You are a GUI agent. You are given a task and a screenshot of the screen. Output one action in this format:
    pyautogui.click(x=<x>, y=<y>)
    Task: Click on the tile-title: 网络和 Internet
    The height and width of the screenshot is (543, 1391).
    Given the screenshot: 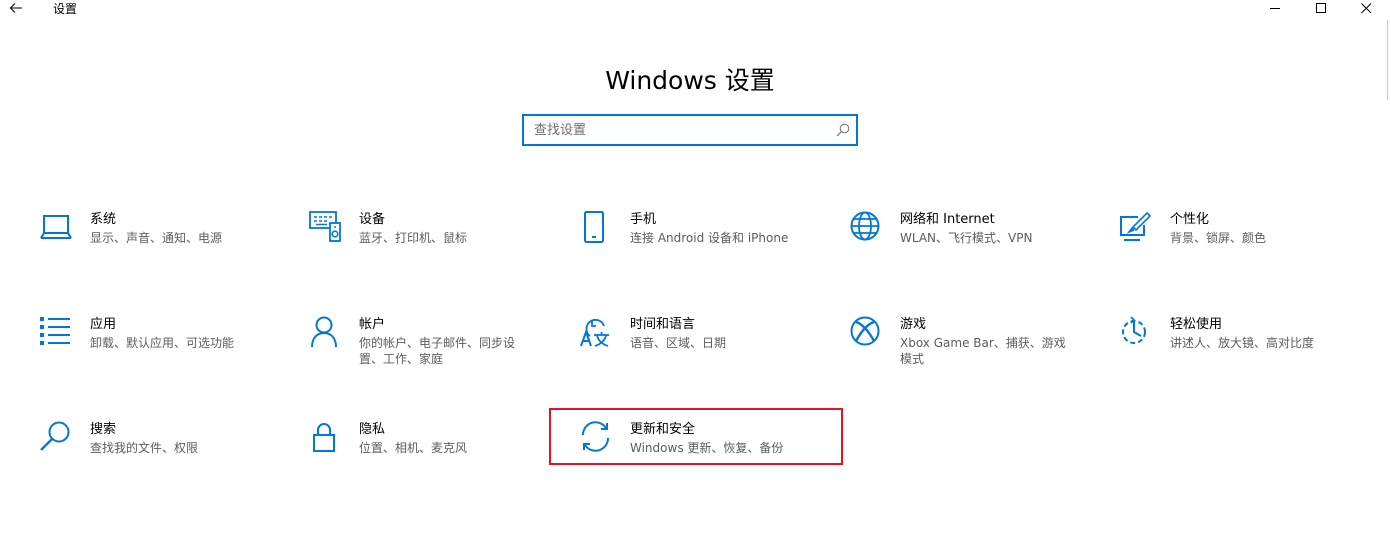 What is the action you would take?
    pyautogui.click(x=947, y=219)
    